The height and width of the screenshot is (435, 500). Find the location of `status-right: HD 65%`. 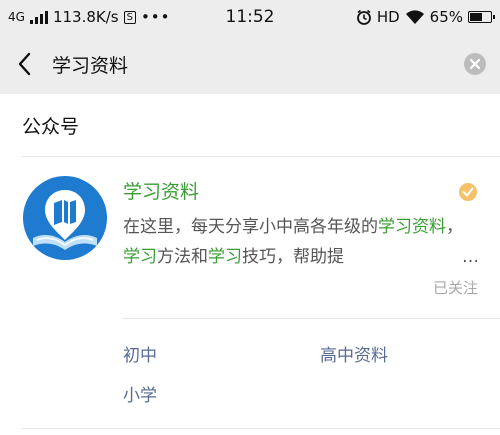

status-right: HD 65% is located at coordinates (425, 17).